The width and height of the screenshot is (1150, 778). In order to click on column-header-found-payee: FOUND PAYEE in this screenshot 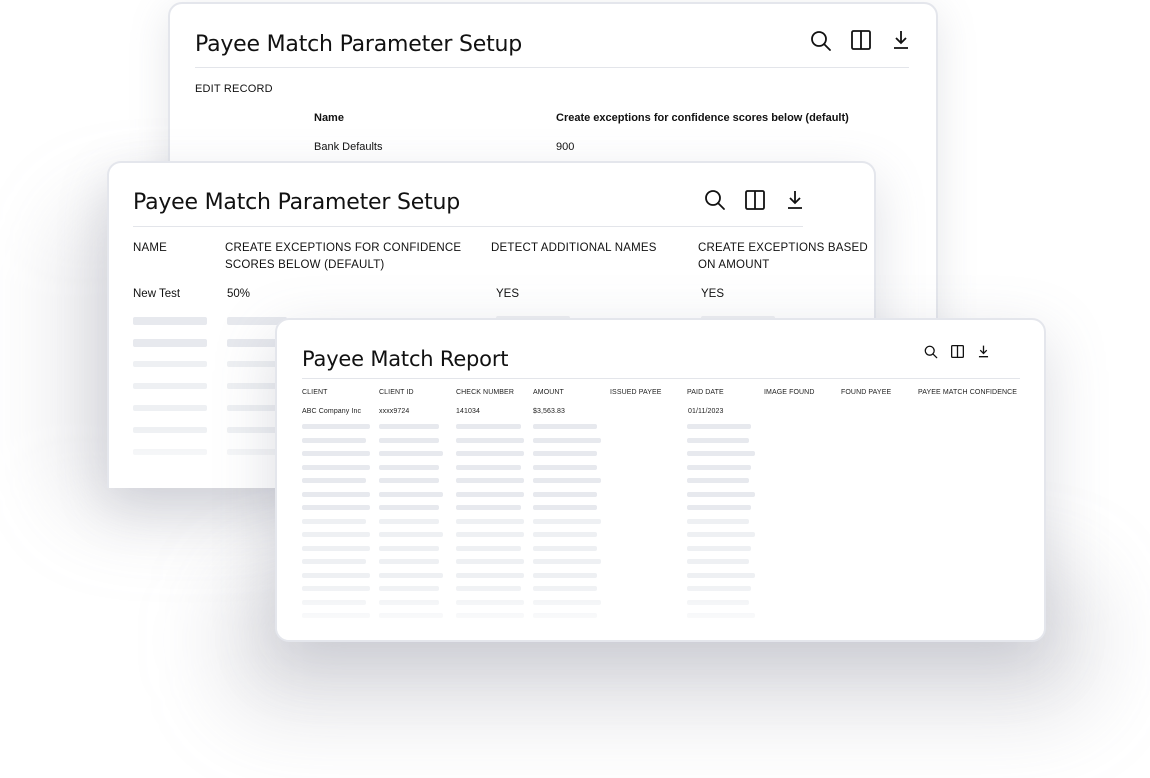, I will do `click(866, 392)`.